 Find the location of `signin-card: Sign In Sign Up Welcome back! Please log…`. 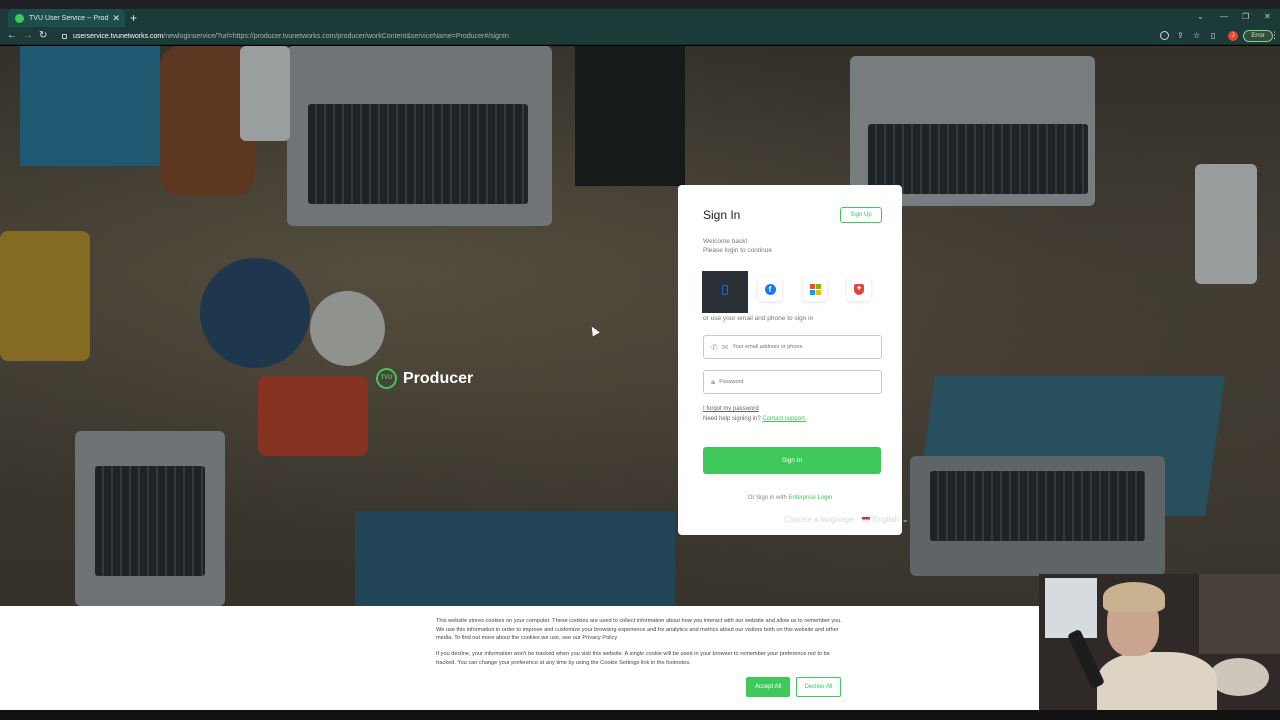

signin-card: Sign In Sign Up Welcome back! Please log… is located at coordinates (790, 360).